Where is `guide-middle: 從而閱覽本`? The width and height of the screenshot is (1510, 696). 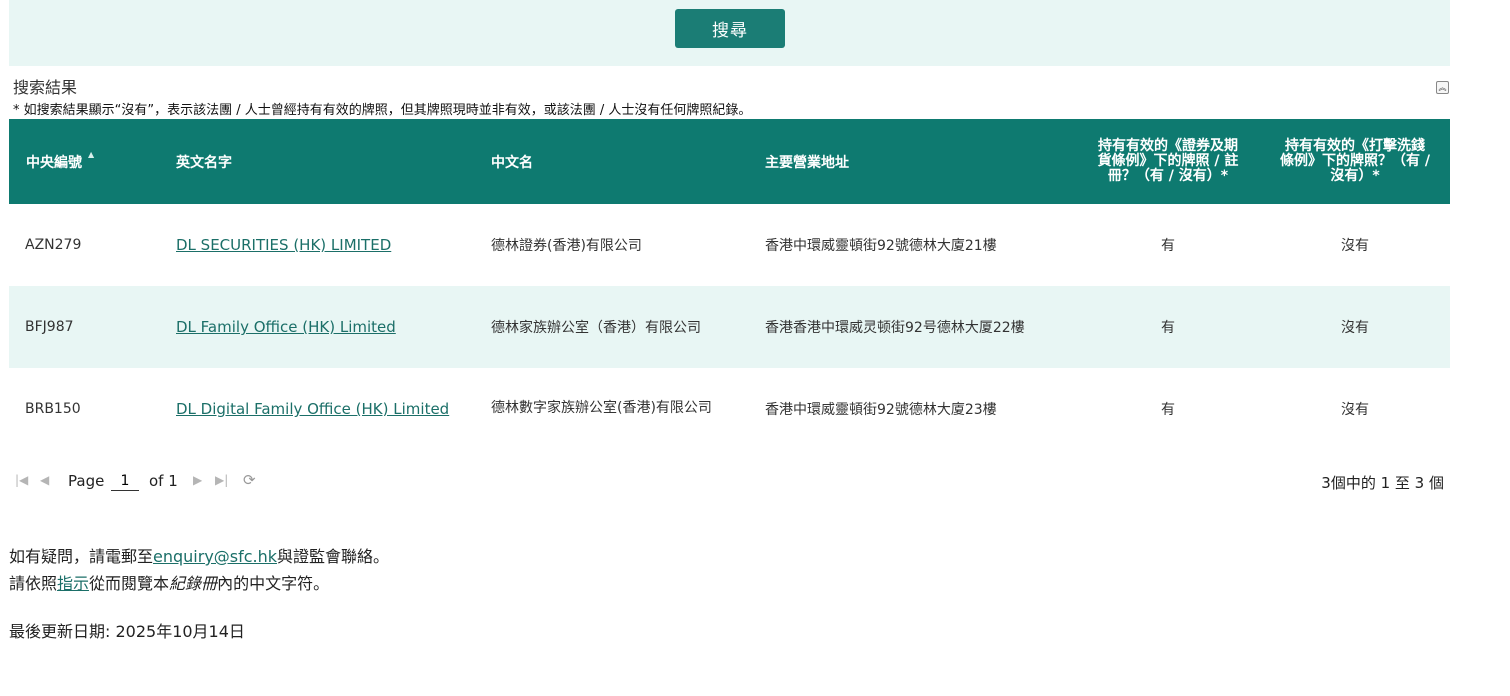
guide-middle: 從而閱覽本 is located at coordinates (129, 583).